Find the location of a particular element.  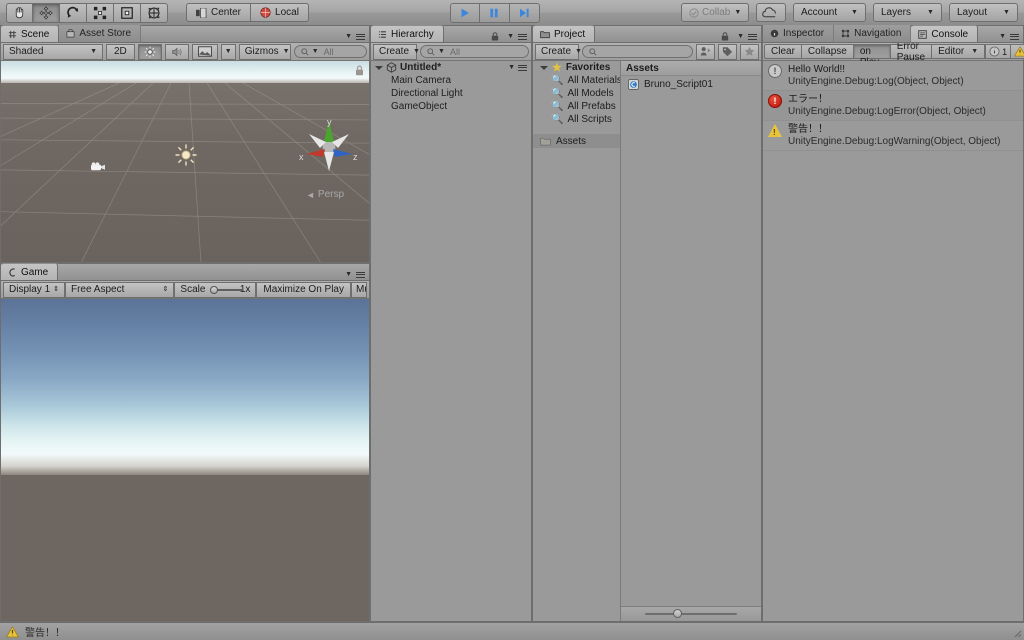

hierarchy-create-button: Create ▼ is located at coordinates (396, 51).